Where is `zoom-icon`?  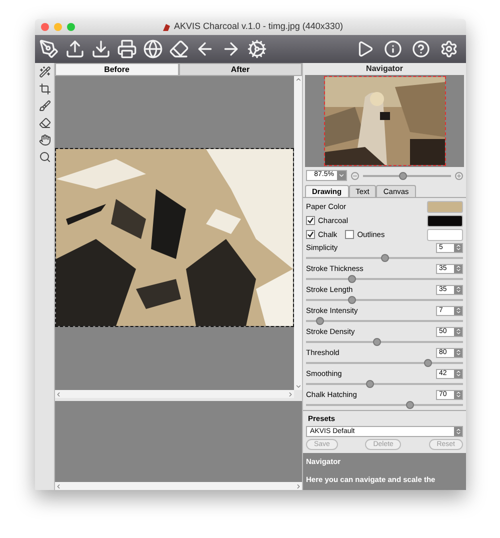
zoom-icon is located at coordinates (44, 157).